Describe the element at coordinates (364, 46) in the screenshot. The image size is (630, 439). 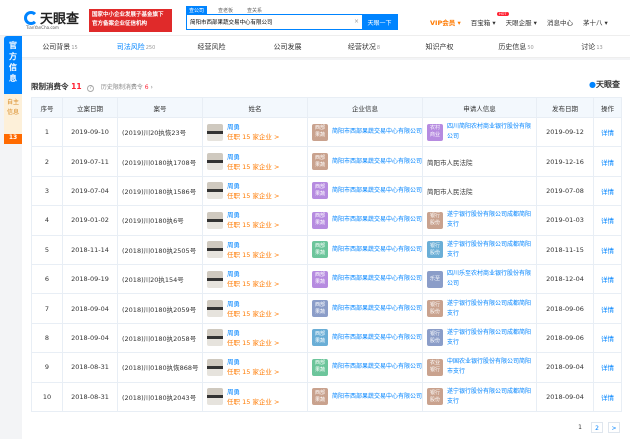
I see `tab-item: 经营状况8` at that location.